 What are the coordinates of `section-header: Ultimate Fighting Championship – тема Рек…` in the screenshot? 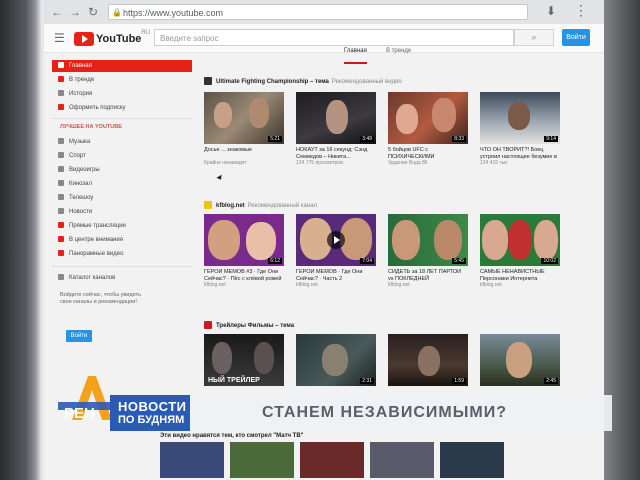 It's located at (303, 82).